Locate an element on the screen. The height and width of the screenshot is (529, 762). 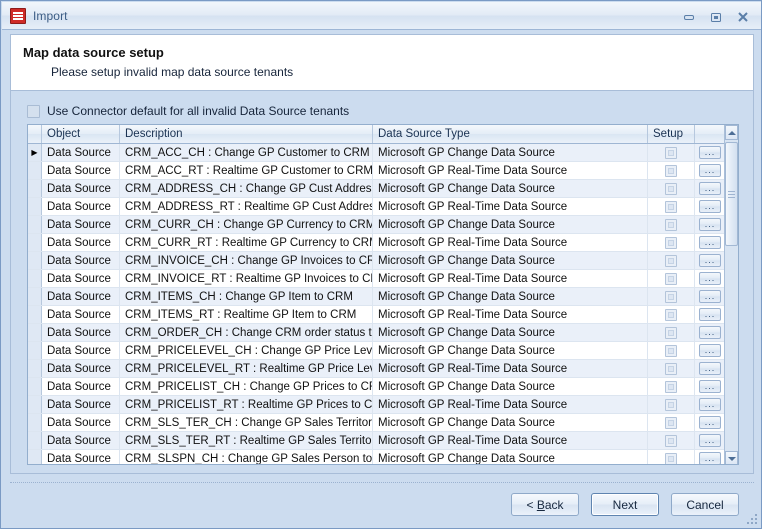
close-icon is located at coordinates (743, 17).